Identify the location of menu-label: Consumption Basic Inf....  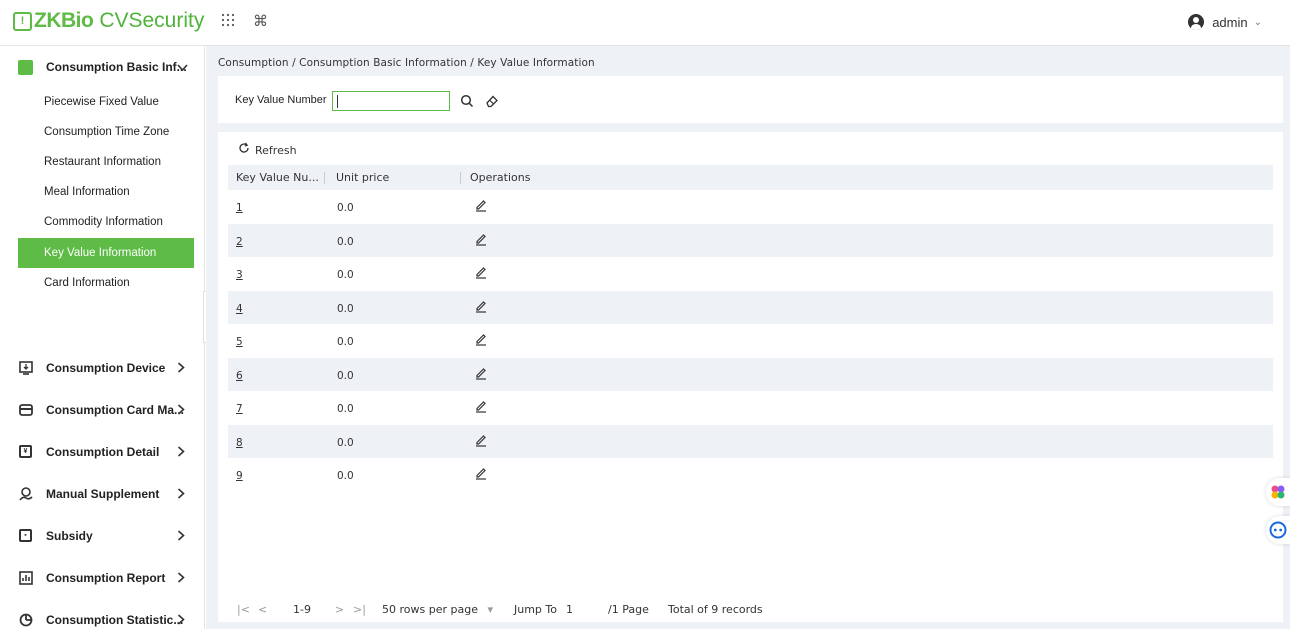
(116, 67).